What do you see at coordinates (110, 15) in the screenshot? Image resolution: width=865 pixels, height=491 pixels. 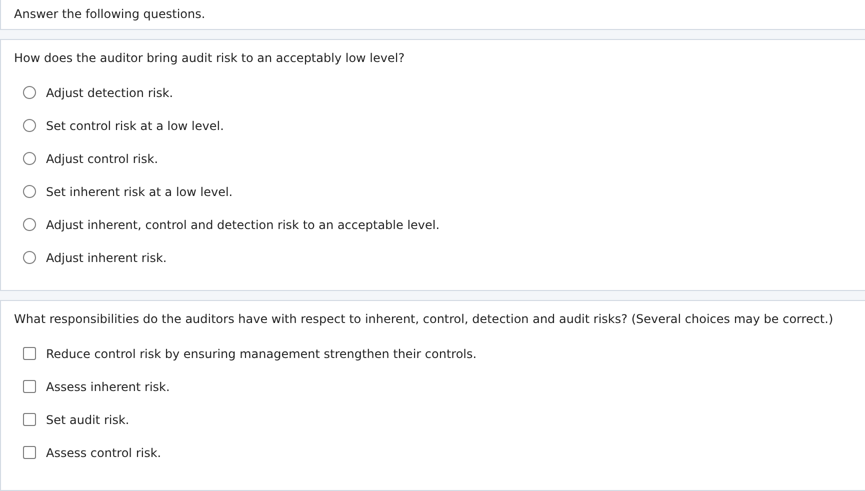 I see `instructions-text: Answer the following questions.` at bounding box center [110, 15].